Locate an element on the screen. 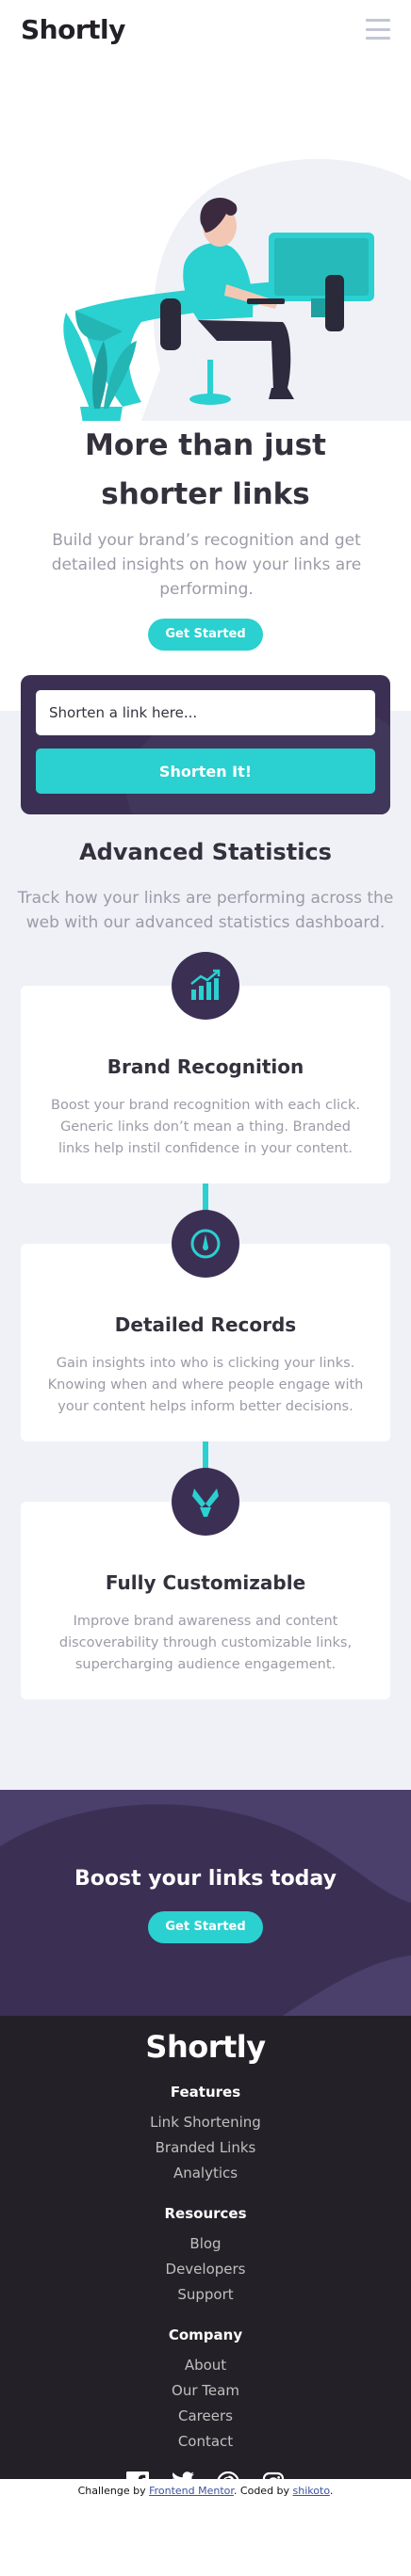 Image resolution: width=411 pixels, height=2576 pixels. boost-get-started-button: Get Started is located at coordinates (205, 1927).